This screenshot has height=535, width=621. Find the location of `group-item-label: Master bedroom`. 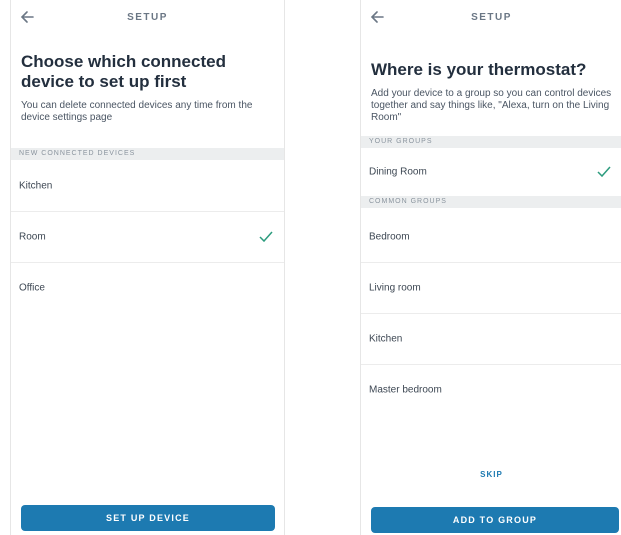

group-item-label: Master bedroom is located at coordinates (405, 390).